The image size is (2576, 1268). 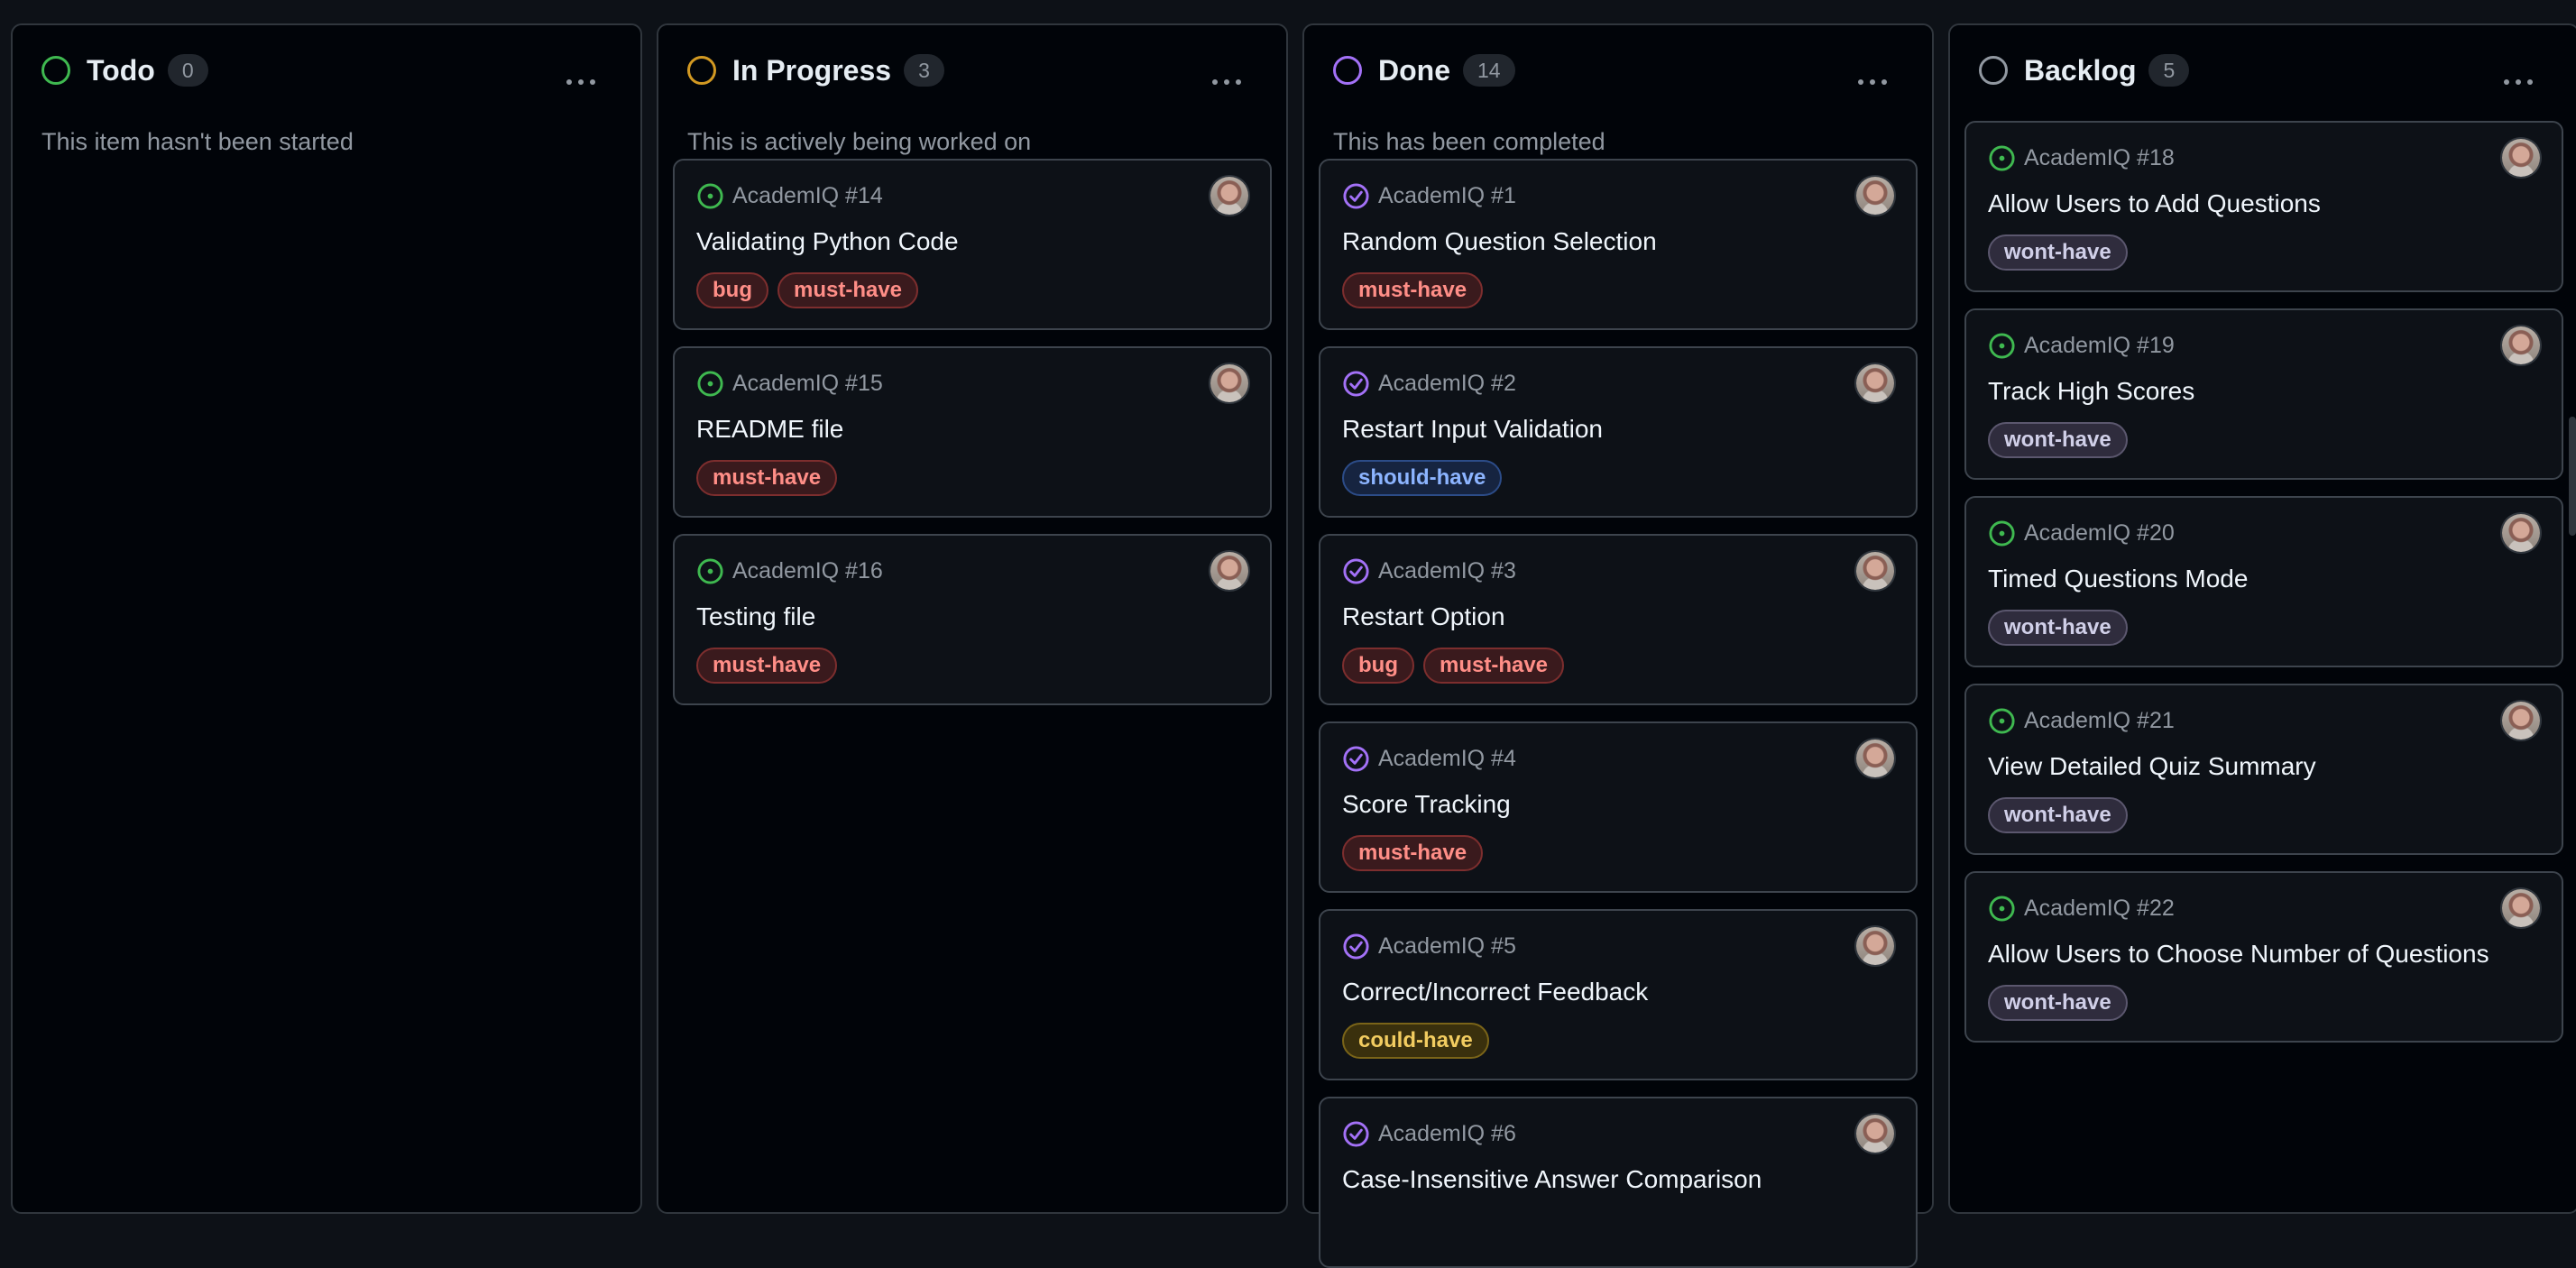 What do you see at coordinates (2099, 533) in the screenshot?
I see `issue-reference: AcademIQ #20` at bounding box center [2099, 533].